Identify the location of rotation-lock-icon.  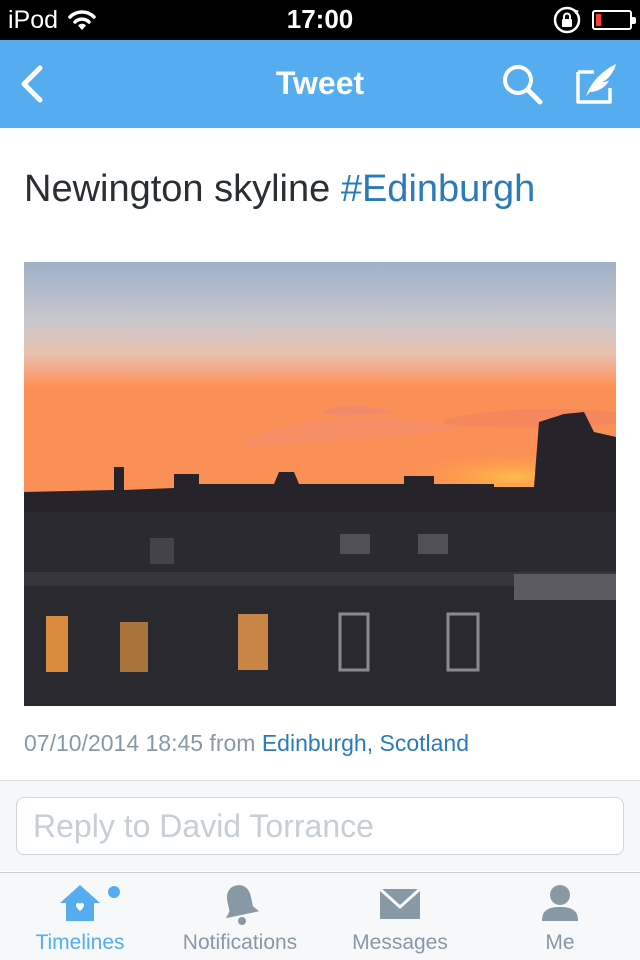
(567, 20).